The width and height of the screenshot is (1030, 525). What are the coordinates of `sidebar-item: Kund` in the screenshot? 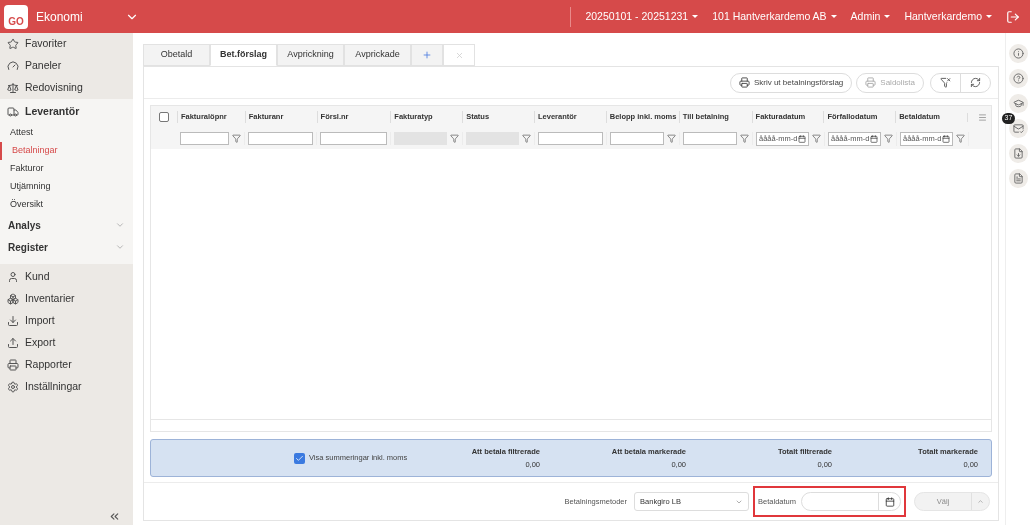 It's located at (66, 277).